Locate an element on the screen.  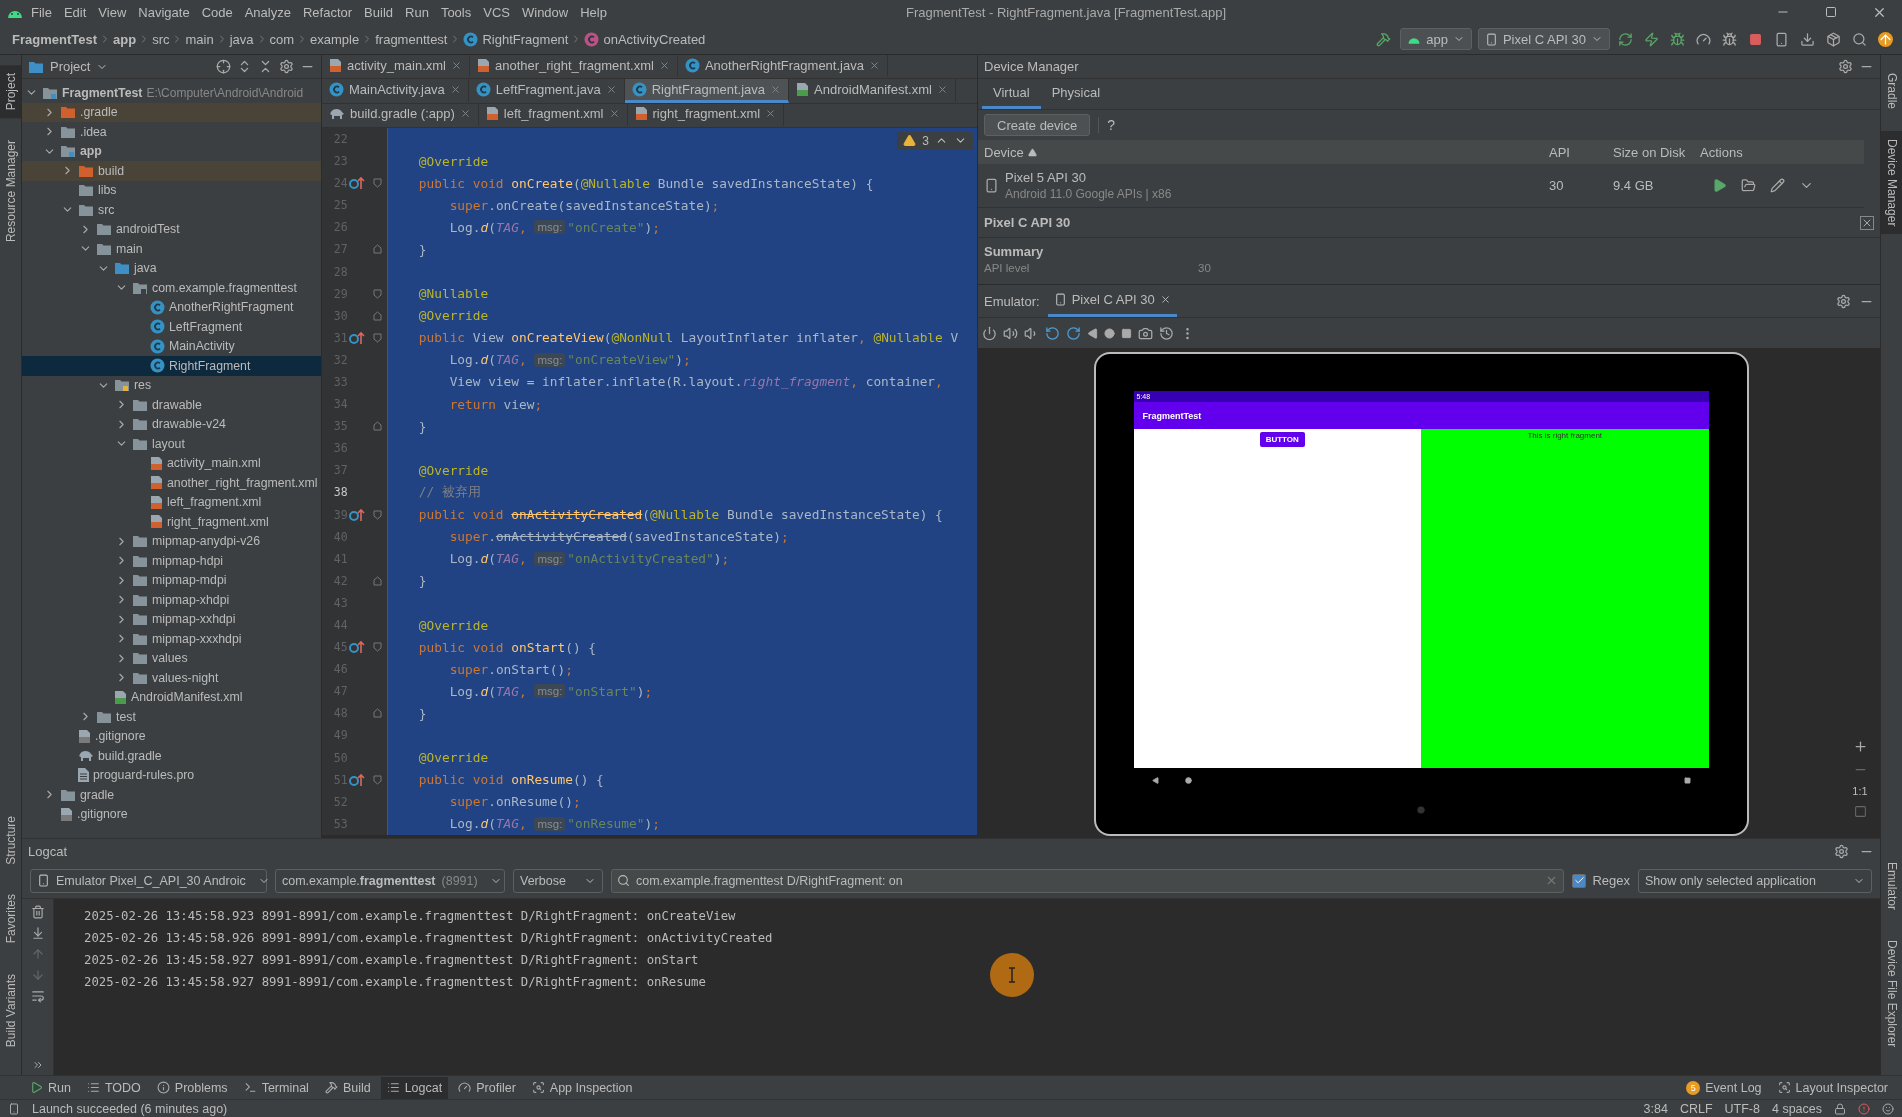
menu-item: Code is located at coordinates (217, 12).